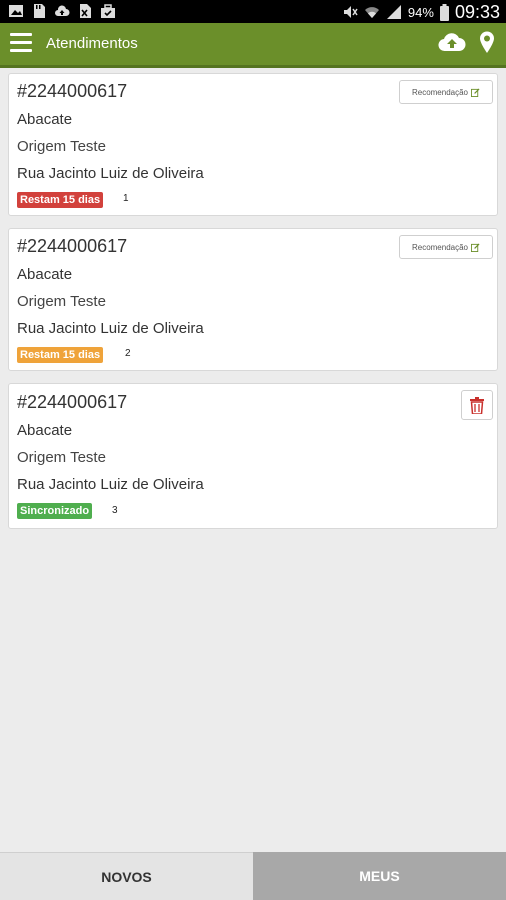 Image resolution: width=506 pixels, height=900 pixels. Describe the element at coordinates (92, 43) in the screenshot. I see `page-title: Atendimentos` at that location.